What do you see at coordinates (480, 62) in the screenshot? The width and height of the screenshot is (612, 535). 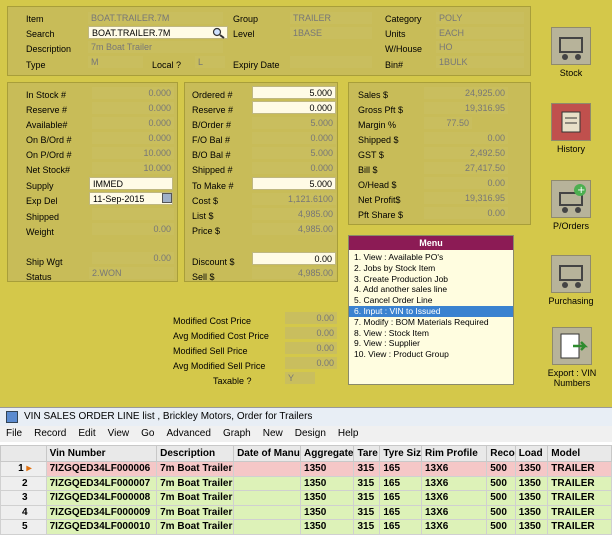 I see `bin-field: 1BULK` at bounding box center [480, 62].